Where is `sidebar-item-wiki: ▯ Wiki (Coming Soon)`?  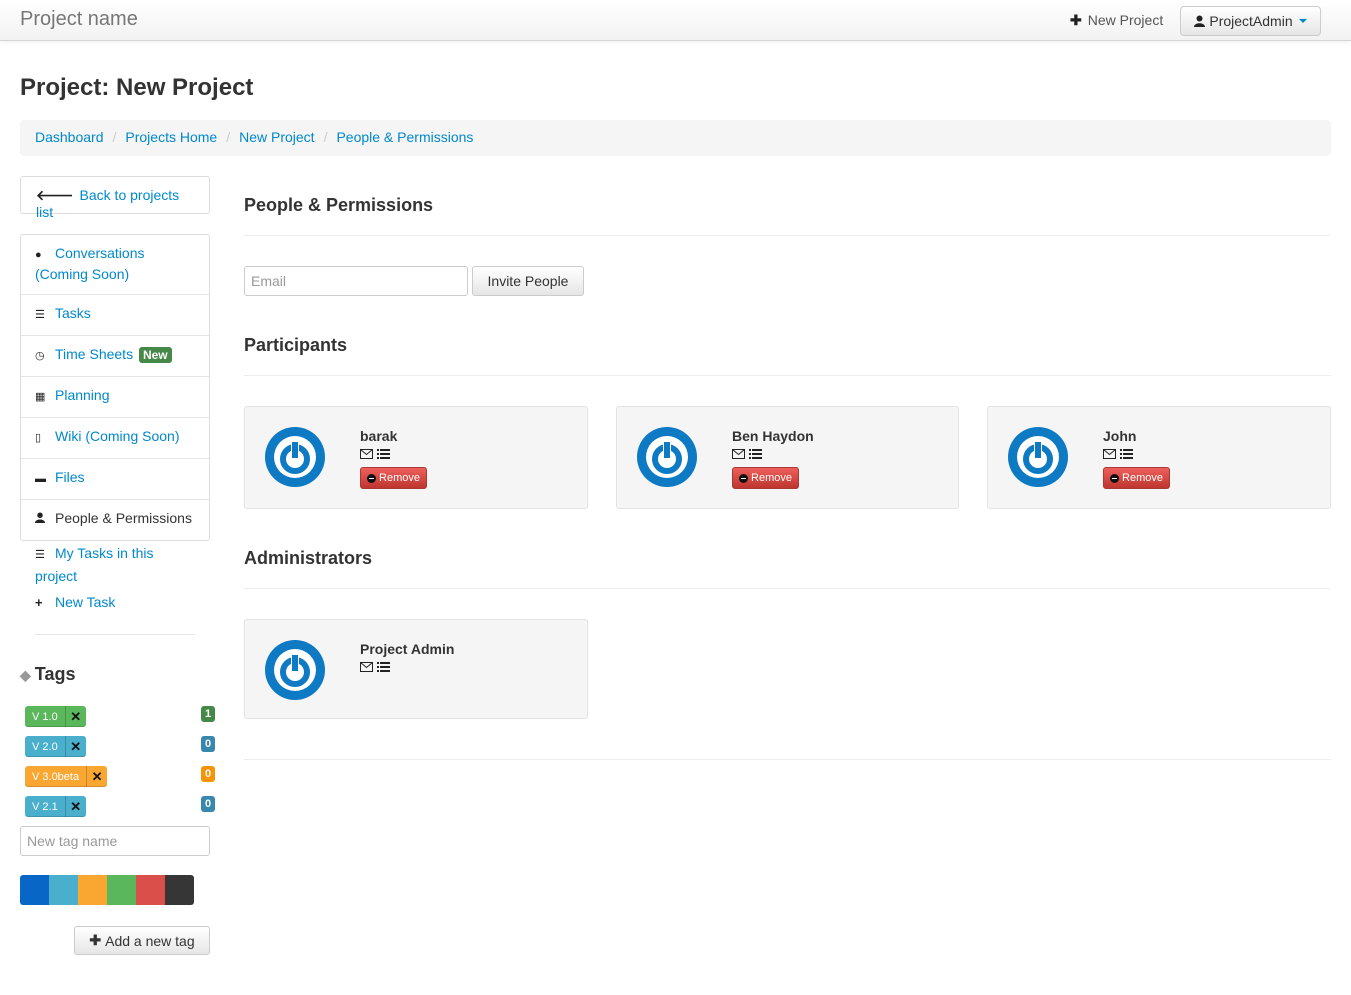
sidebar-item-wiki: ▯ Wiki (Coming Soon) is located at coordinates (115, 438).